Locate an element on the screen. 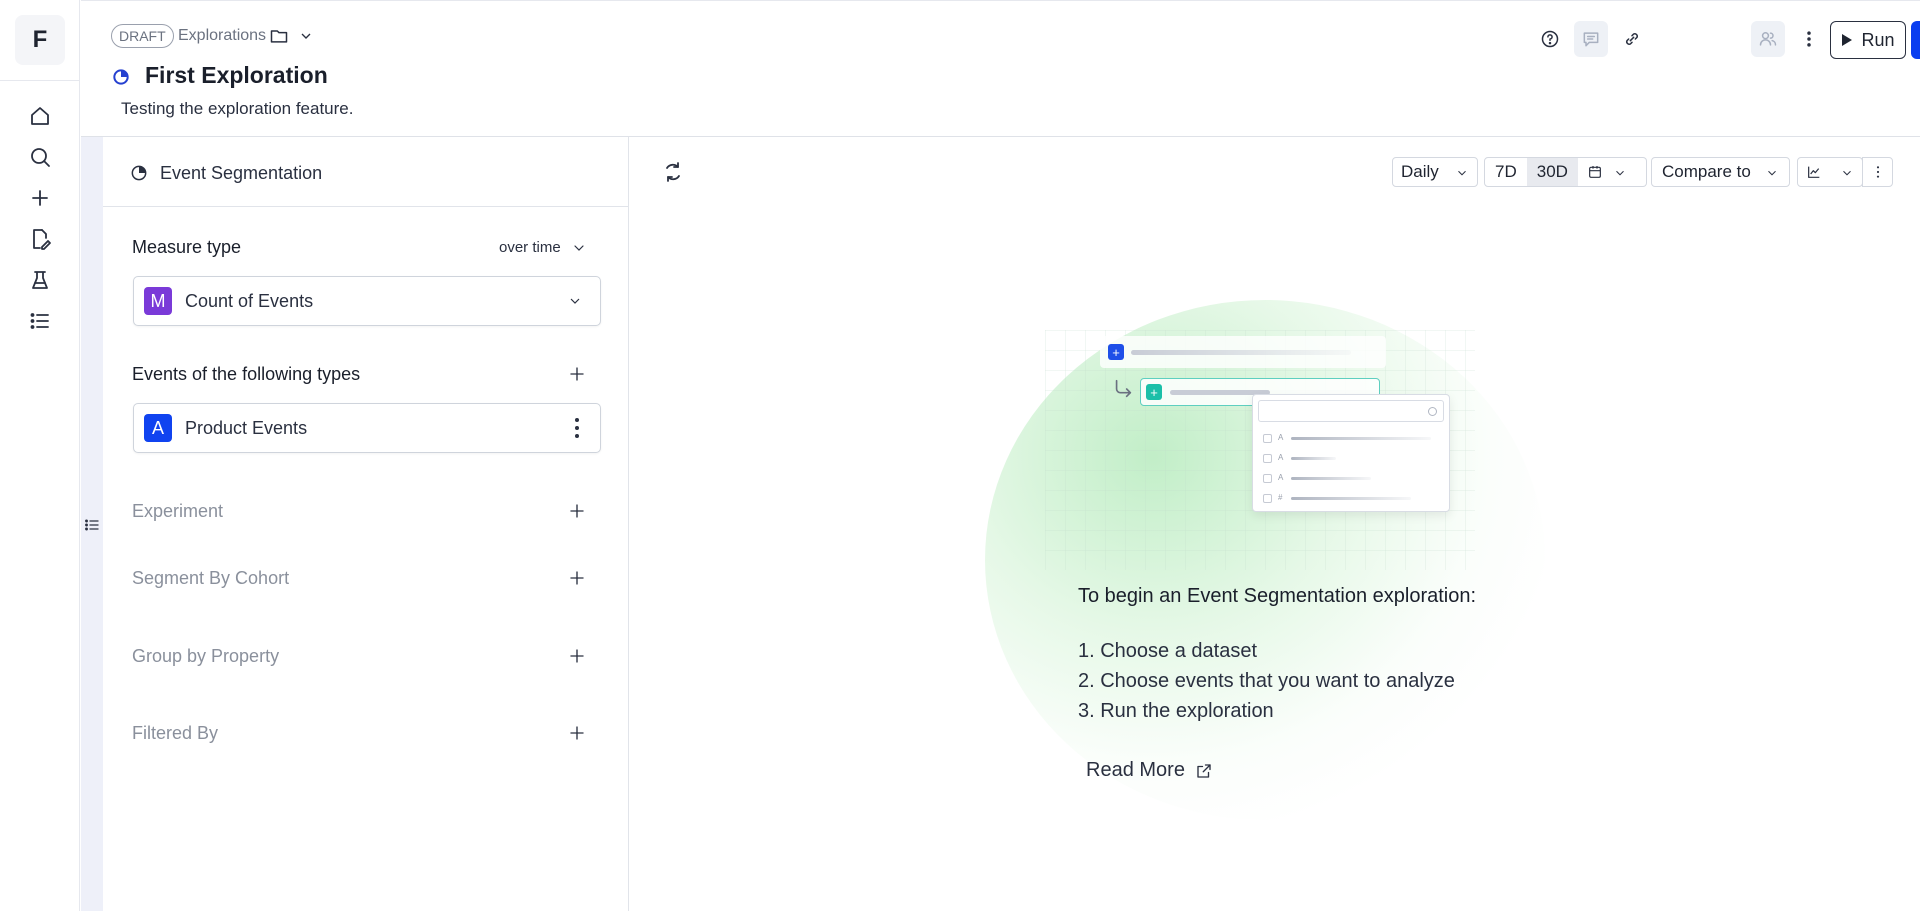  page-title: First Exploration is located at coordinates (236, 75).